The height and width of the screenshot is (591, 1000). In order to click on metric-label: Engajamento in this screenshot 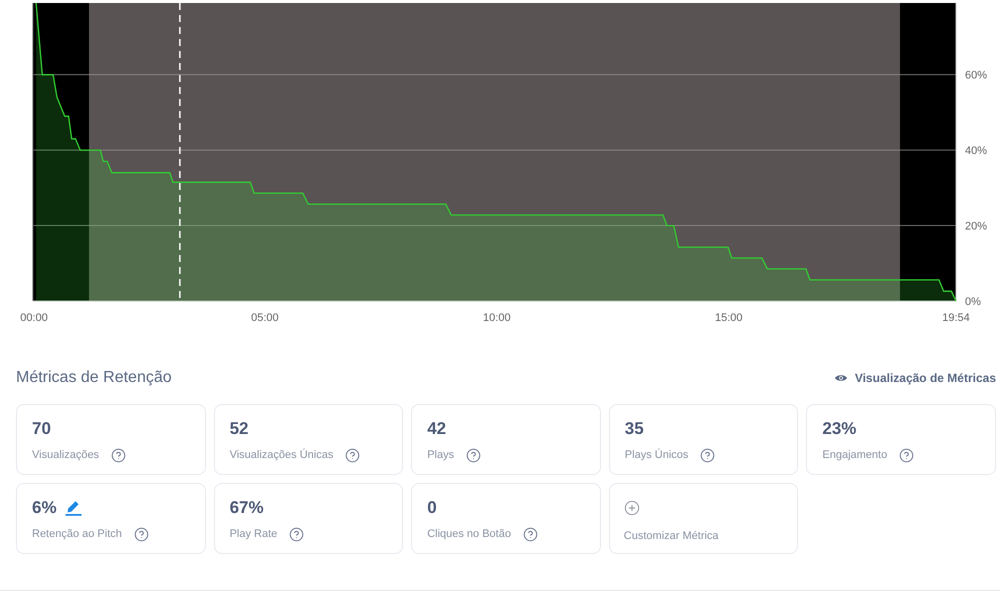, I will do `click(855, 455)`.